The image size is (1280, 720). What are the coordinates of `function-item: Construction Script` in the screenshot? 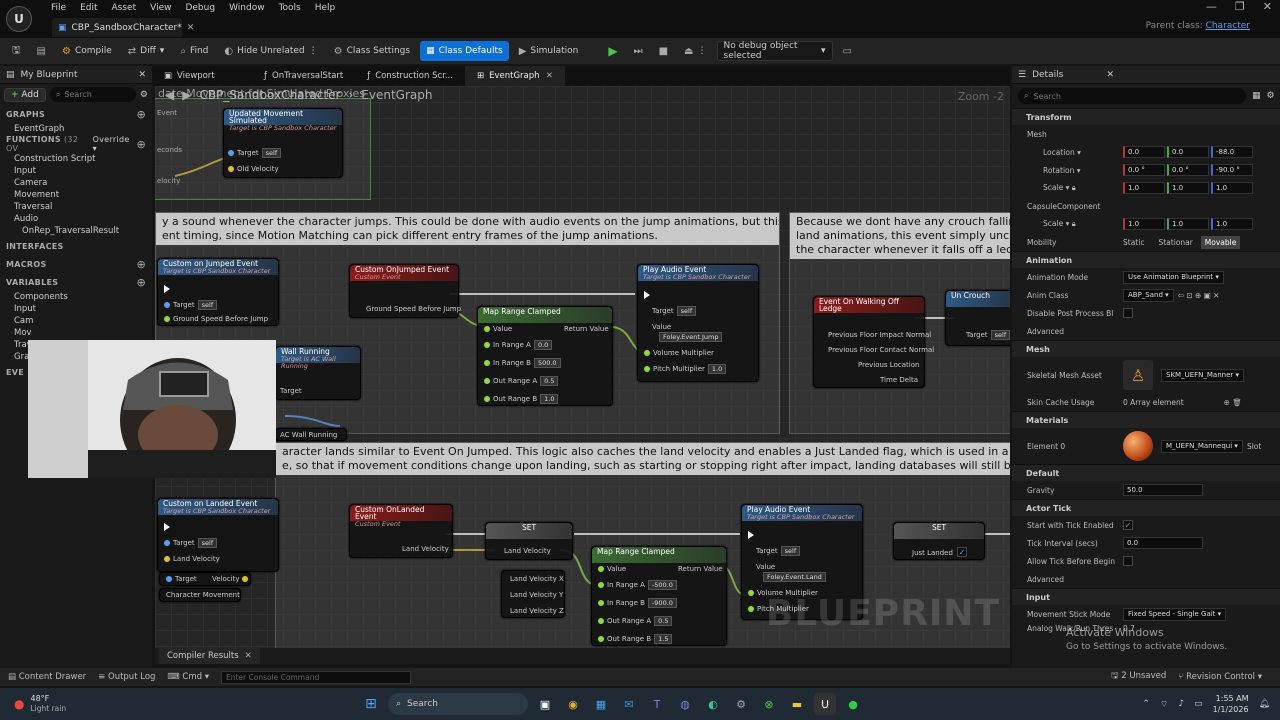 It's located at (76, 159).